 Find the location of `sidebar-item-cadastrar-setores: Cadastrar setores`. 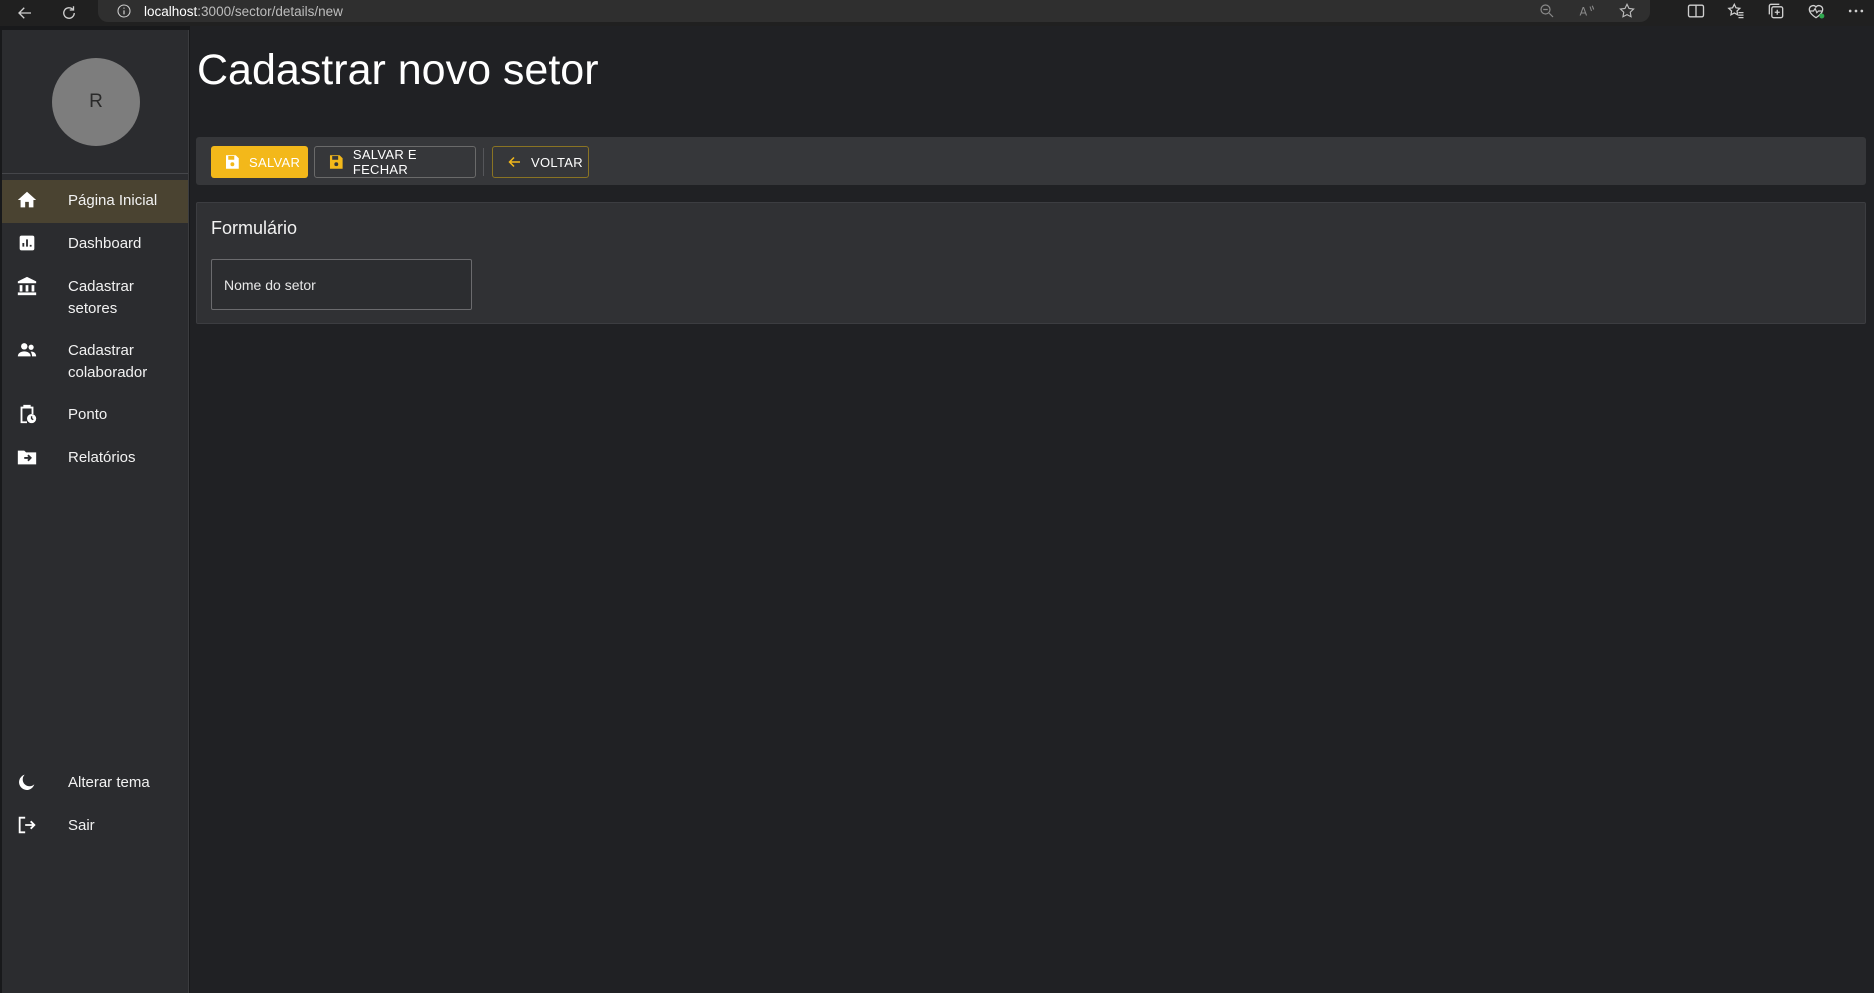

sidebar-item-cadastrar-setores: Cadastrar setores is located at coordinates (95, 298).